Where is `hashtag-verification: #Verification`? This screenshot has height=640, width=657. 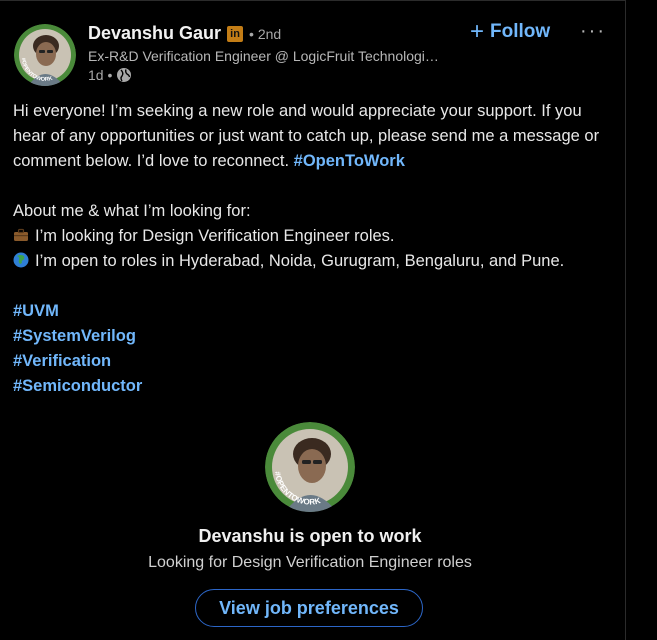
hashtag-verification: #Verification is located at coordinates (62, 361).